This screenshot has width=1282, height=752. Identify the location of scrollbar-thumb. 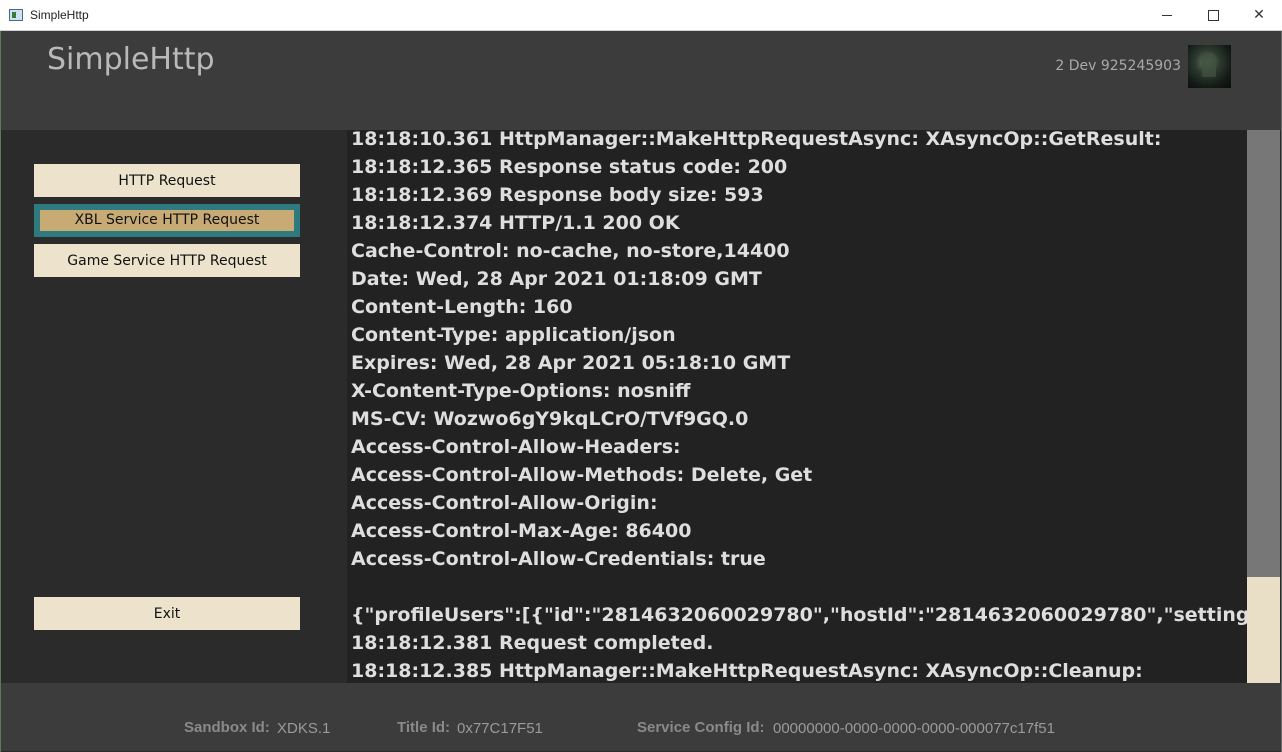
(1263, 353).